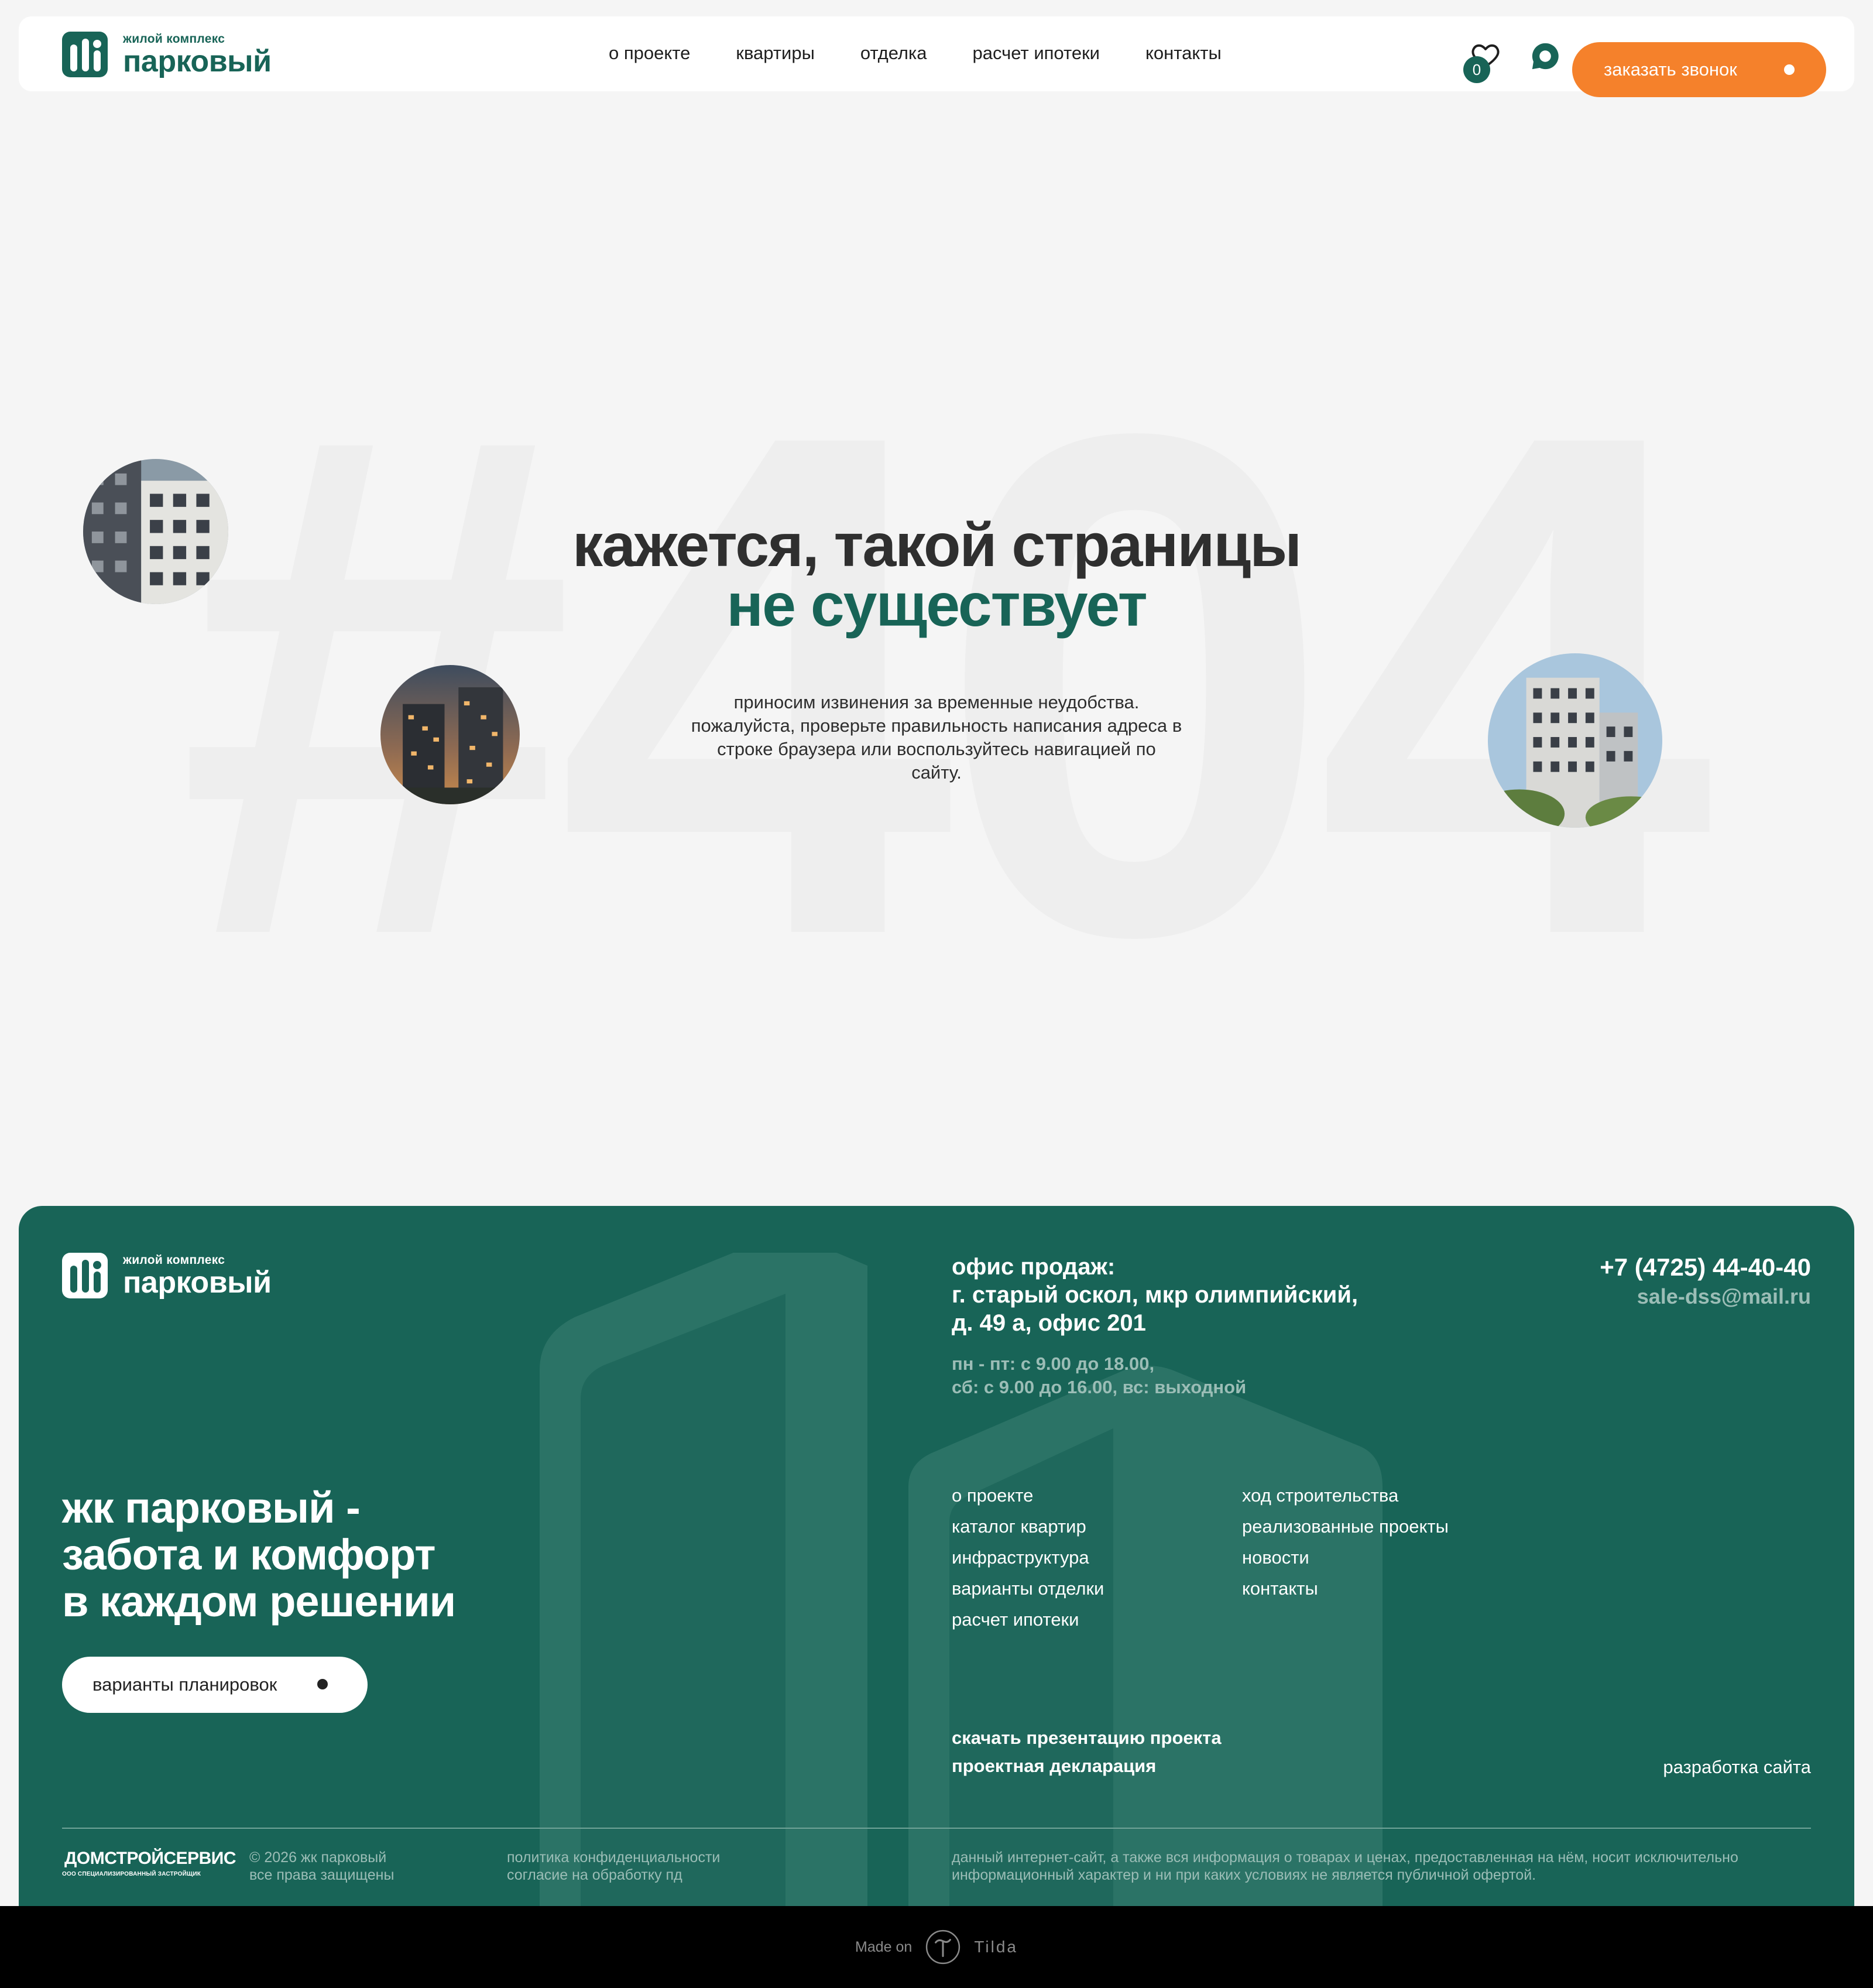 The image size is (1873, 1988). Describe the element at coordinates (1183, 53) in the screenshot. I see `nav-contacts: контакты` at that location.